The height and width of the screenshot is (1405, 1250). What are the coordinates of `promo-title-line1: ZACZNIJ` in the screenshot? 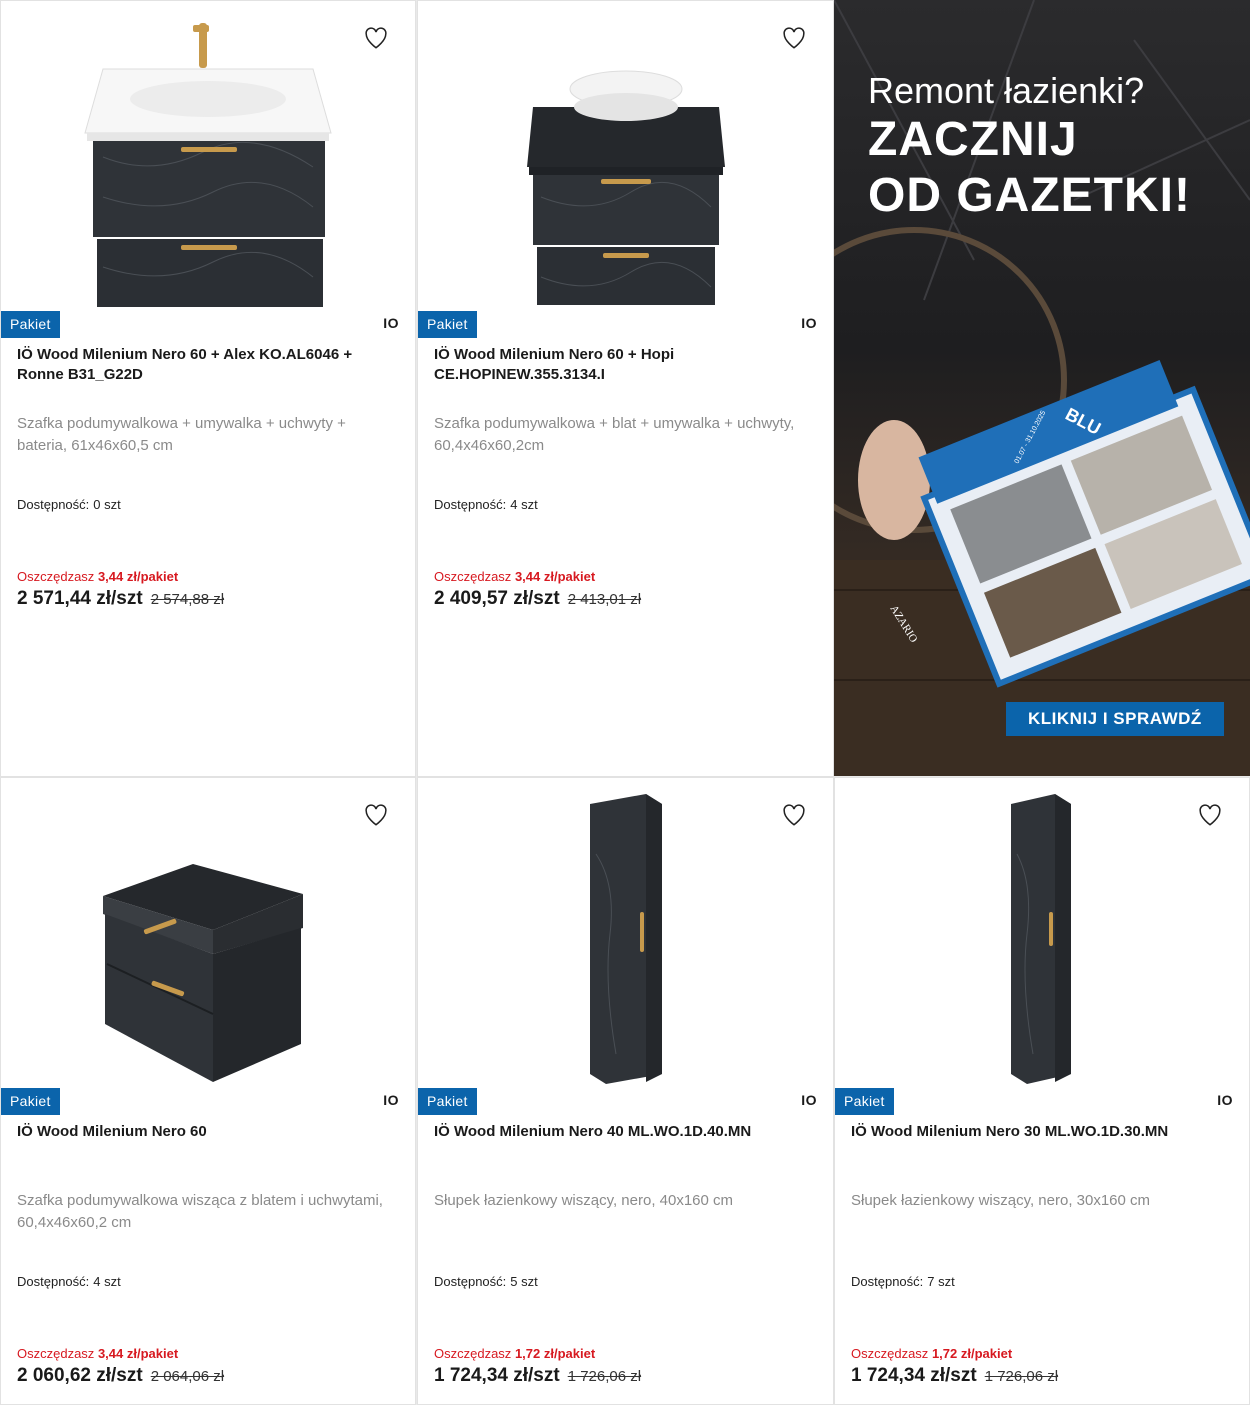 It's located at (973, 139).